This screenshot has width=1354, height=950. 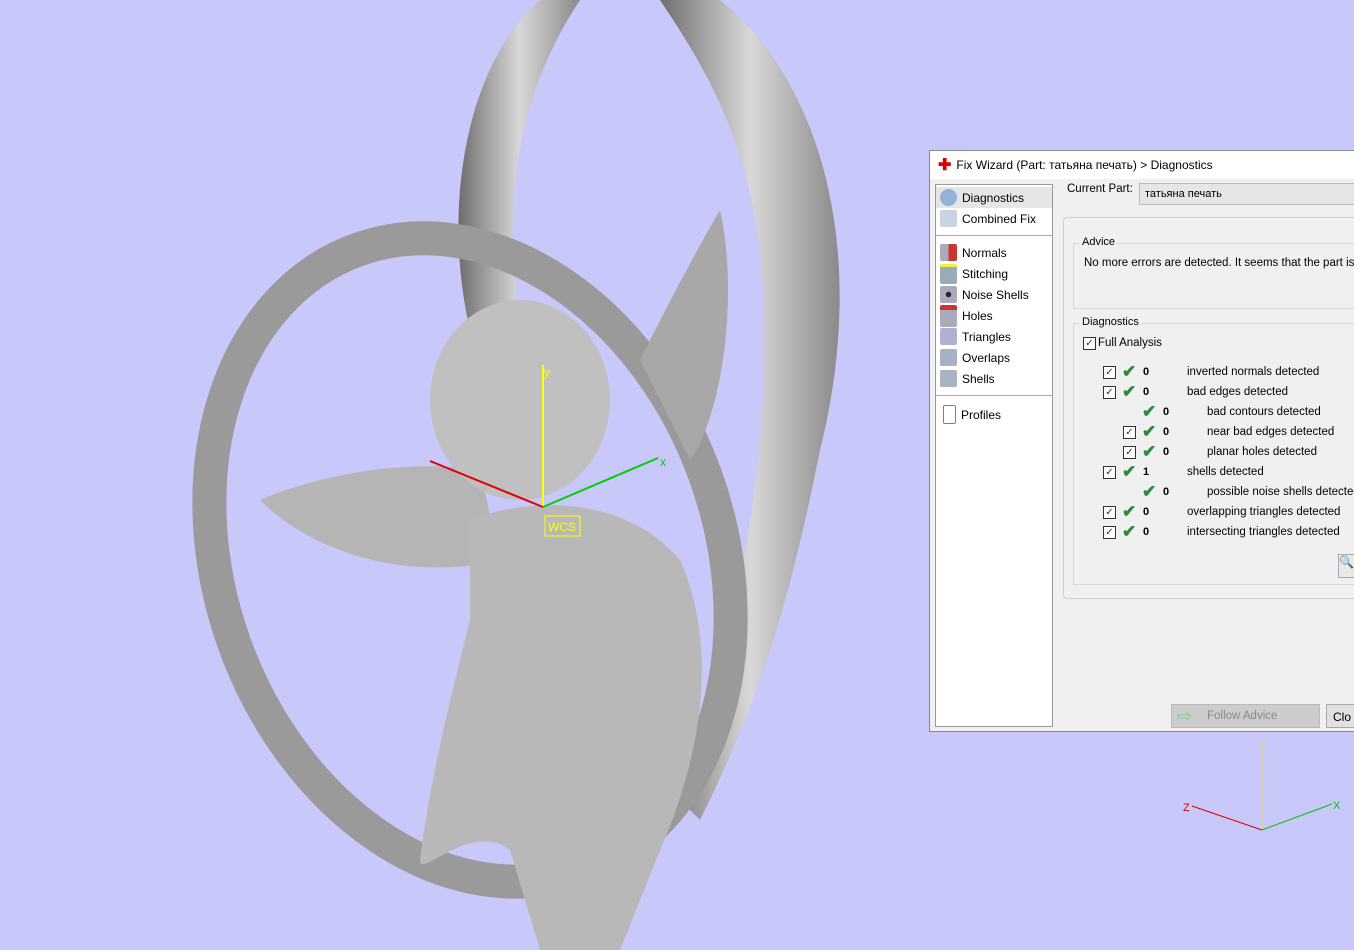 What do you see at coordinates (948, 378) in the screenshot?
I see `shells-icon` at bounding box center [948, 378].